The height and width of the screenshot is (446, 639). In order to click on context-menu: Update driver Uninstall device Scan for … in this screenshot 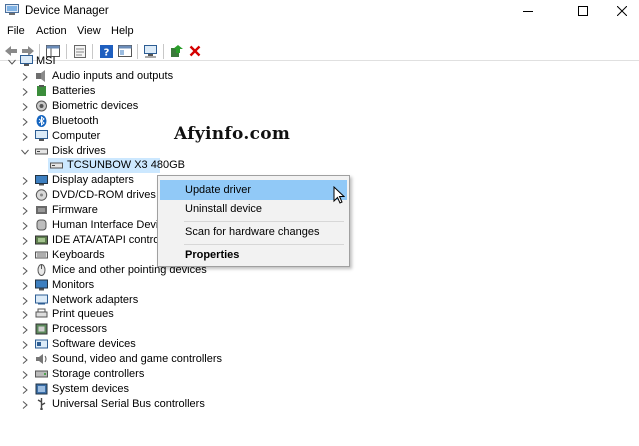, I will do `click(253, 221)`.